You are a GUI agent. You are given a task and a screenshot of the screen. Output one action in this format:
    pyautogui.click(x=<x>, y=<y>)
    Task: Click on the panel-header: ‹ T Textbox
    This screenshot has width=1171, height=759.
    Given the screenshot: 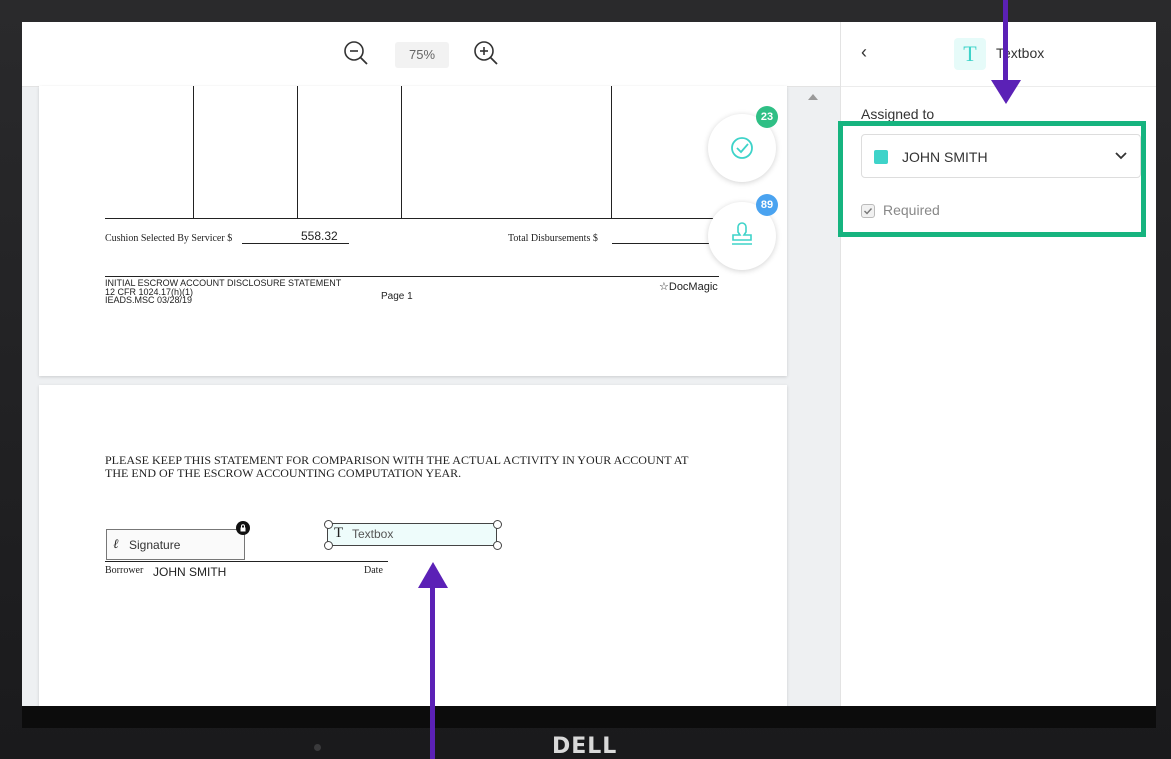 What is the action you would take?
    pyautogui.click(x=998, y=54)
    